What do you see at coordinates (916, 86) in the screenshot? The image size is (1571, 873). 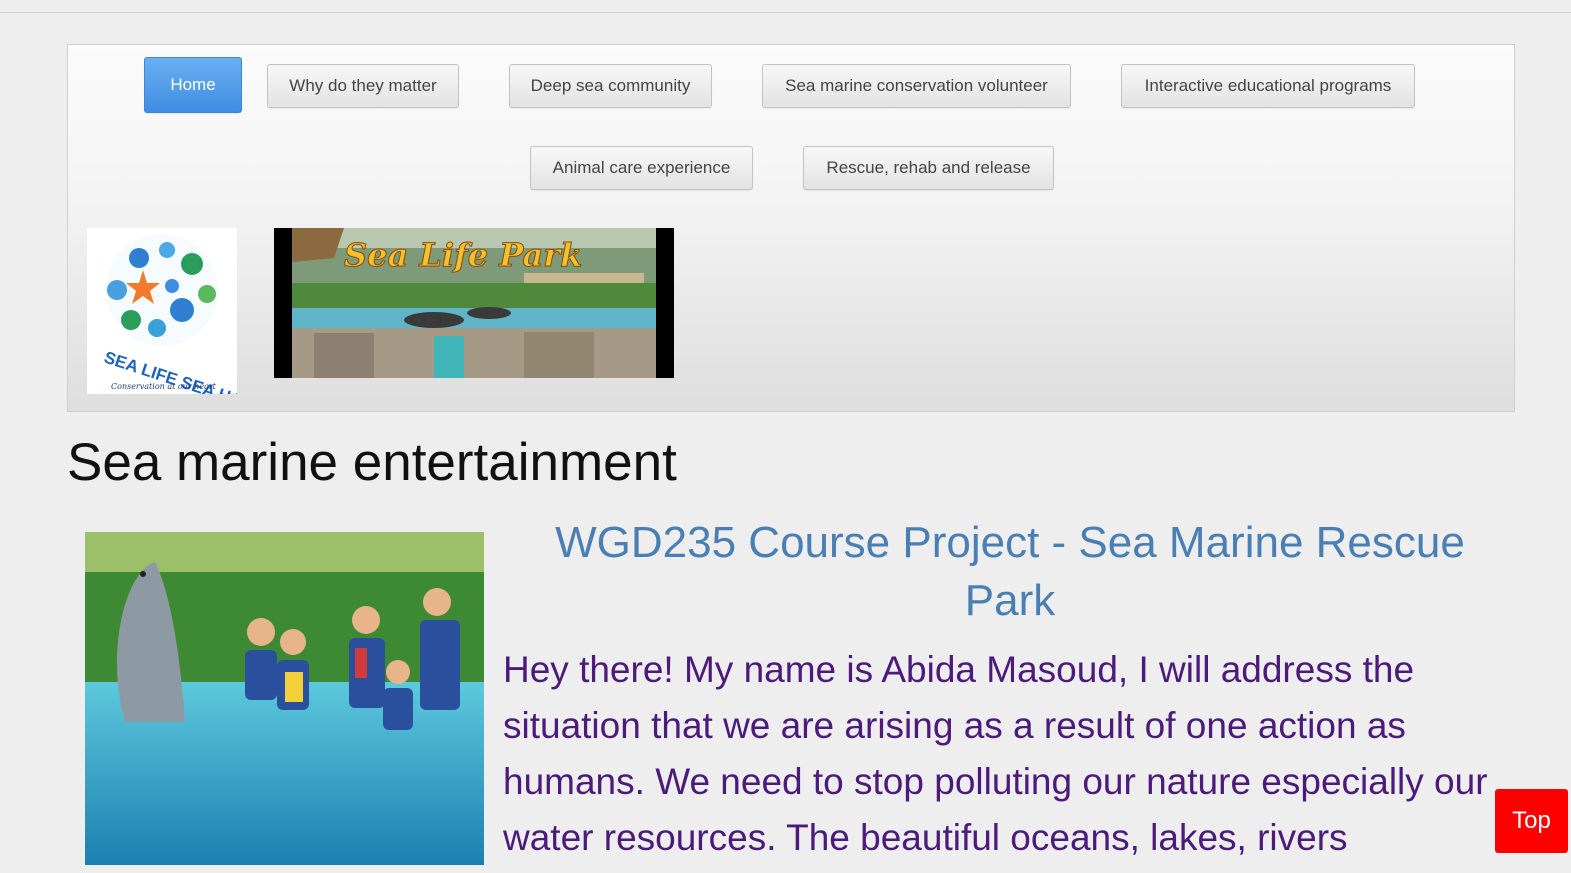 I see `nav-conservation-volunteer-button: Sea marine conservation volunteer` at bounding box center [916, 86].